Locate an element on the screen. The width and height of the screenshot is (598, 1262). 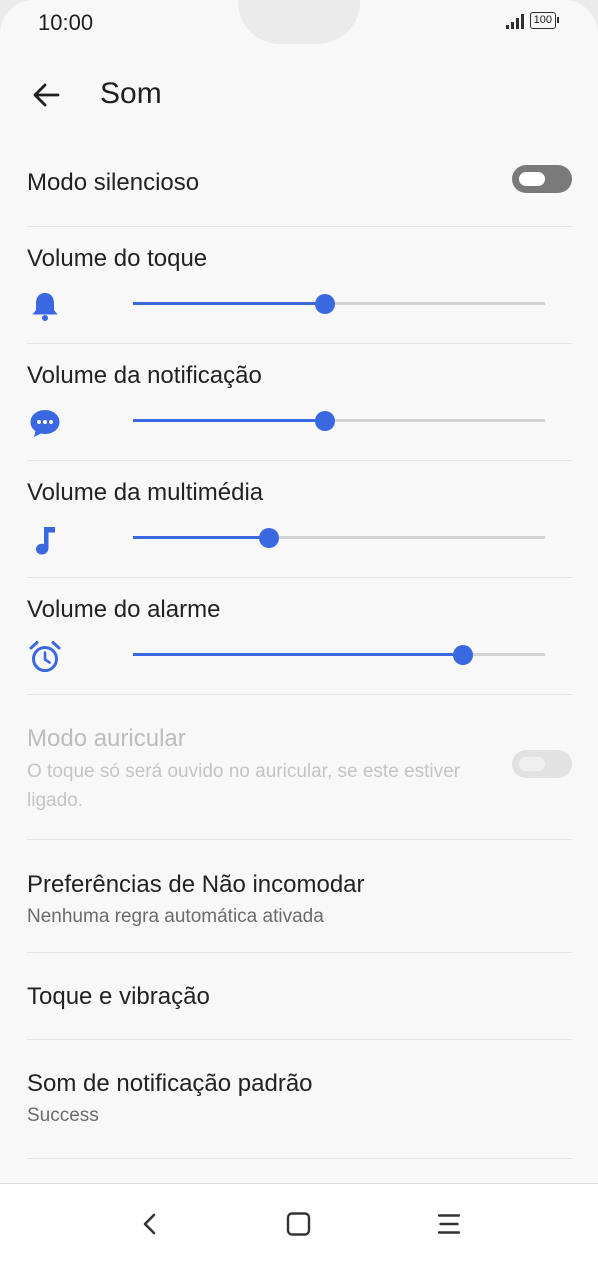
music-note-icon is located at coordinates (45, 541).